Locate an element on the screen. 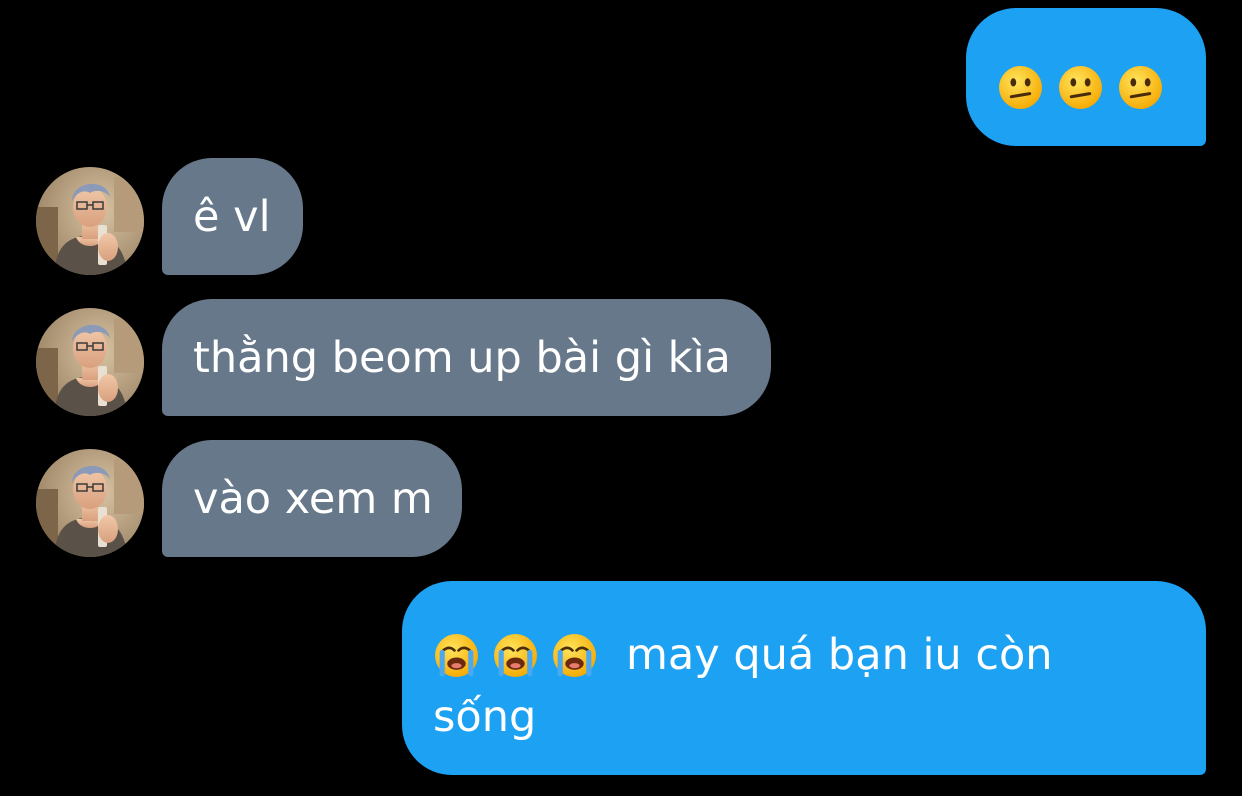 This screenshot has height=796, width=1242. incoming-message-bubble: vào xem m is located at coordinates (312, 498).